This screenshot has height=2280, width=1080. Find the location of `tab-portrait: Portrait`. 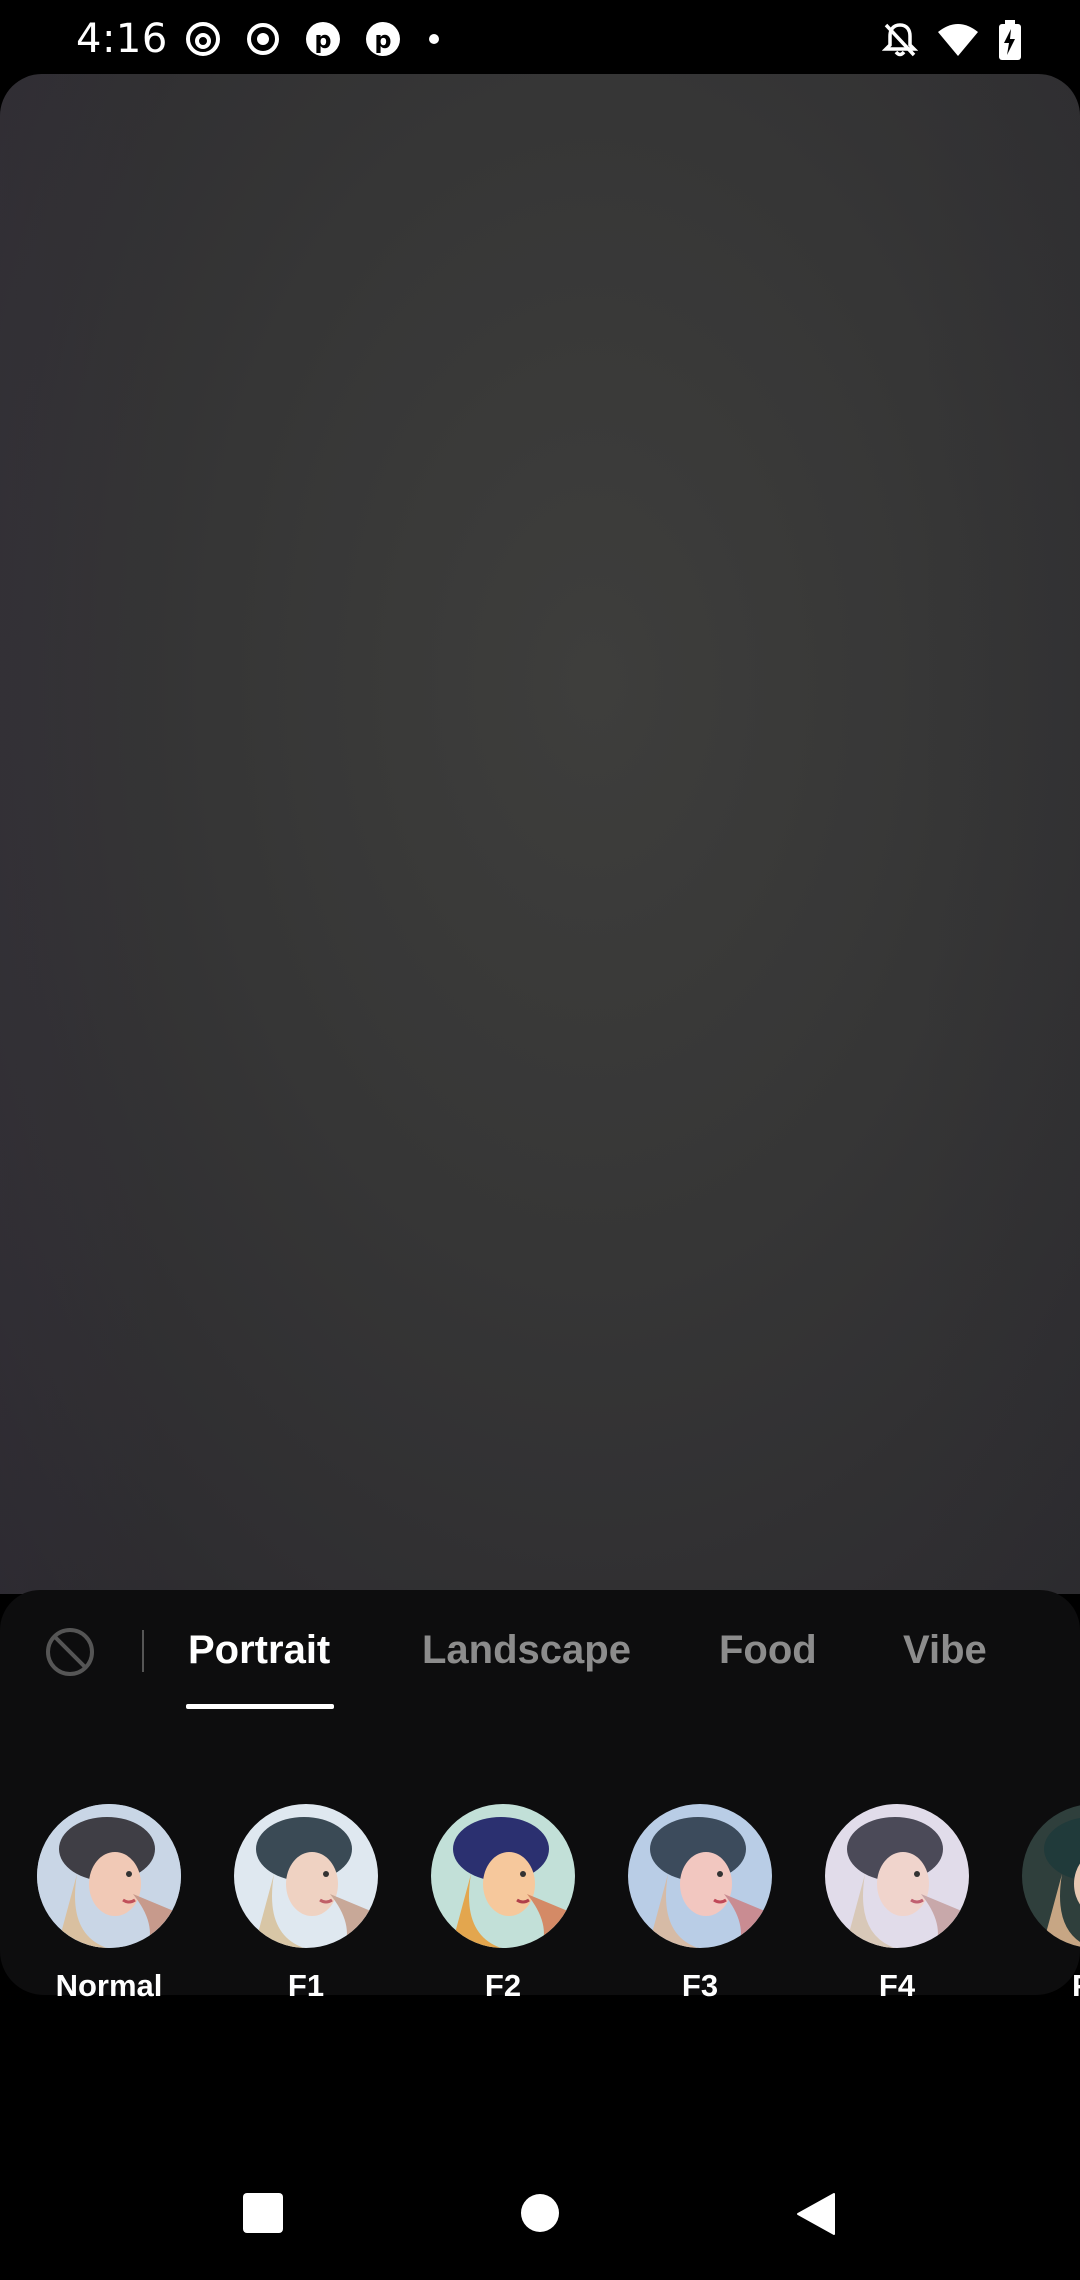

tab-portrait: Portrait is located at coordinates (259, 1650).